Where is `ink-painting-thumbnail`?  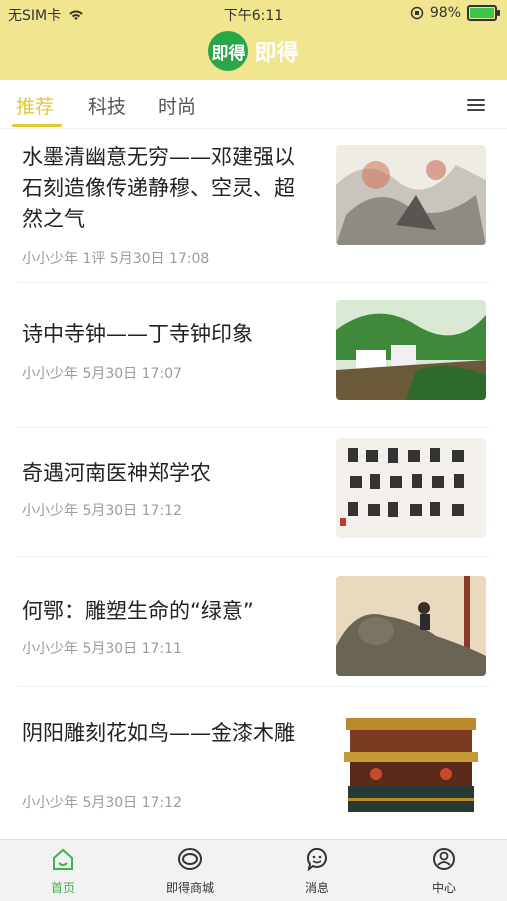 ink-painting-thumbnail is located at coordinates (411, 195).